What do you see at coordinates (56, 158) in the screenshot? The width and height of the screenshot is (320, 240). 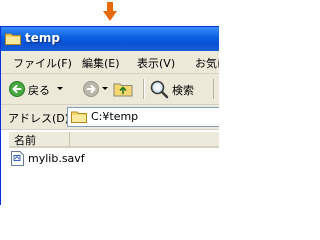 I see `file-name: mylib.savf` at bounding box center [56, 158].